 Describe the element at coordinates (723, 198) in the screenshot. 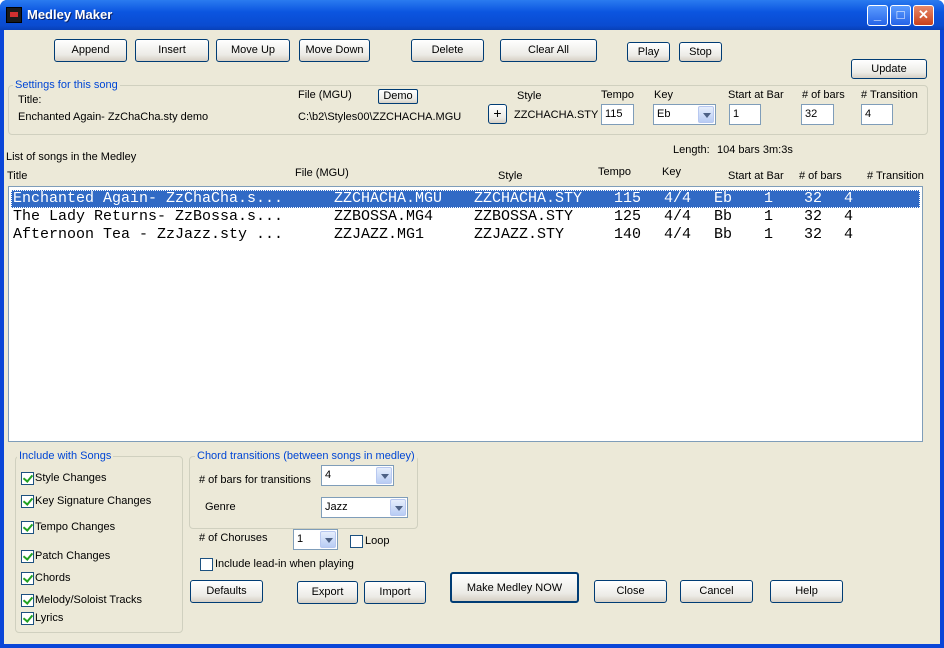

I see `song-key: Eb` at that location.